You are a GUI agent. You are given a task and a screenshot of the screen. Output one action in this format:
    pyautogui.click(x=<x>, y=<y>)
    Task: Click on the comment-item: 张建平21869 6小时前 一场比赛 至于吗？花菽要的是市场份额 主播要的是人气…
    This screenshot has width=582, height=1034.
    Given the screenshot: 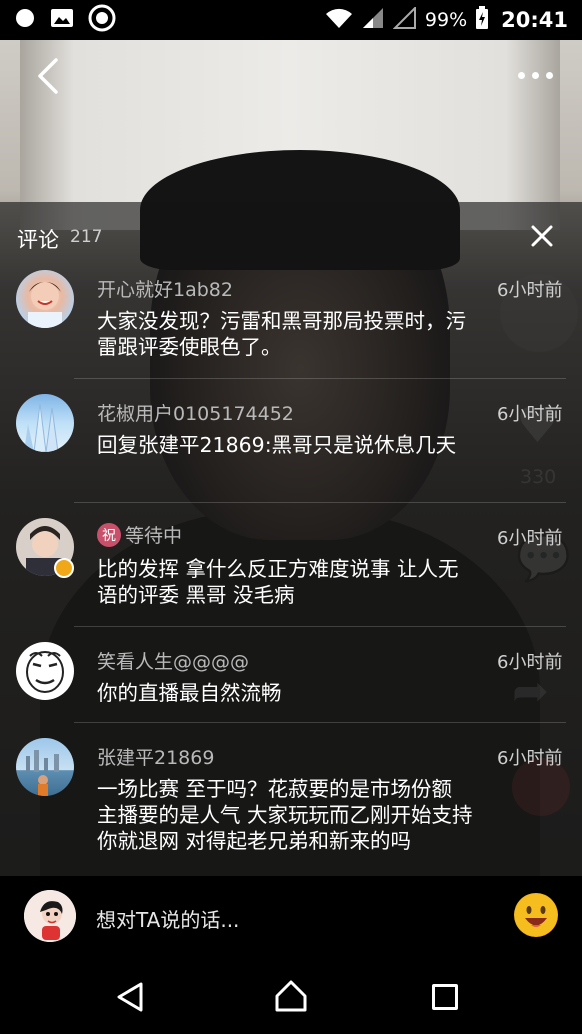 What is the action you would take?
    pyautogui.click(x=291, y=806)
    